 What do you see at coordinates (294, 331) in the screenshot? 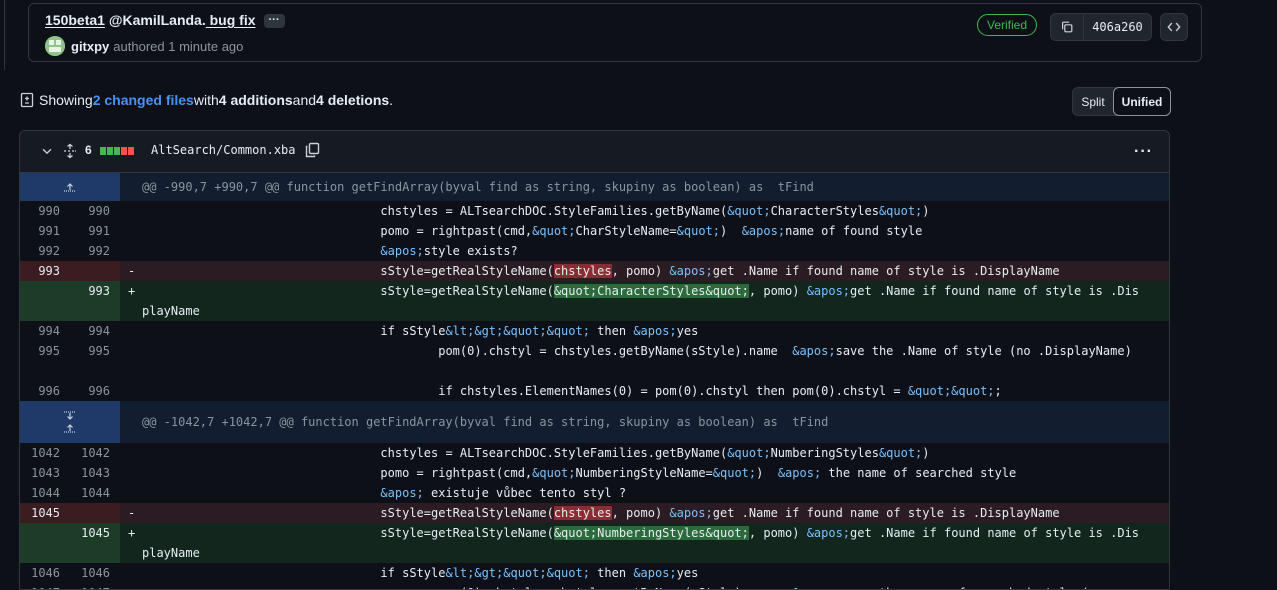
I see `code-text: if sStyle` at bounding box center [294, 331].